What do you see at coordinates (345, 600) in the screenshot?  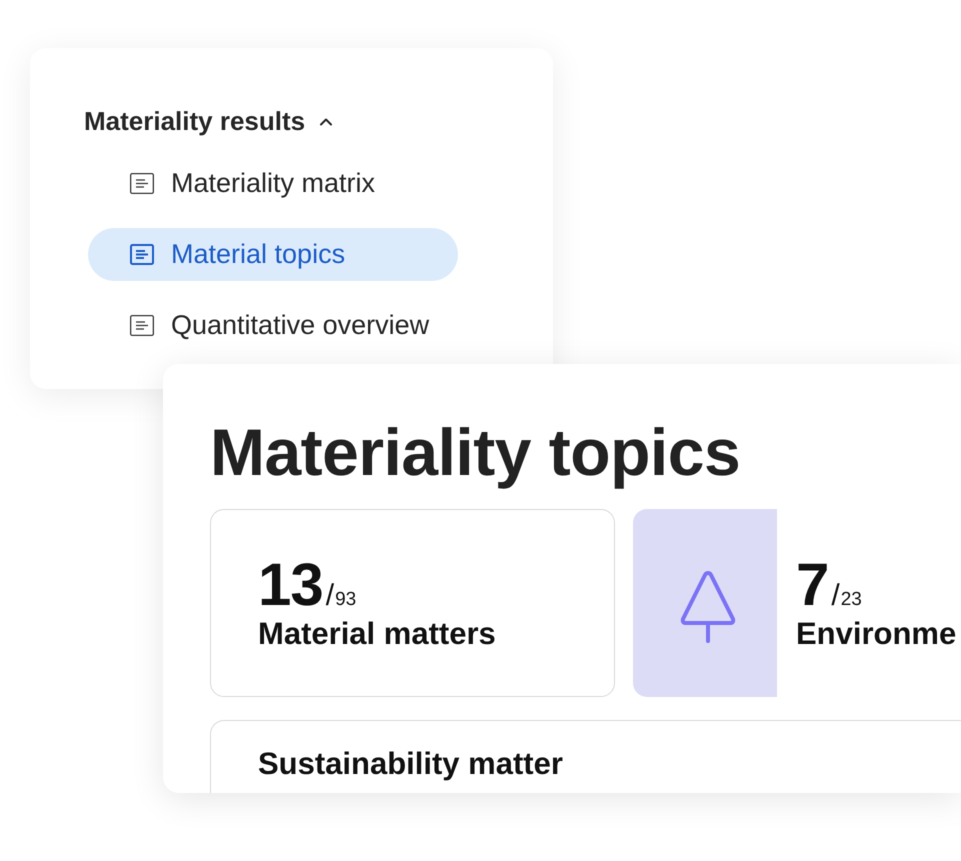 I see `stat-total: 93` at bounding box center [345, 600].